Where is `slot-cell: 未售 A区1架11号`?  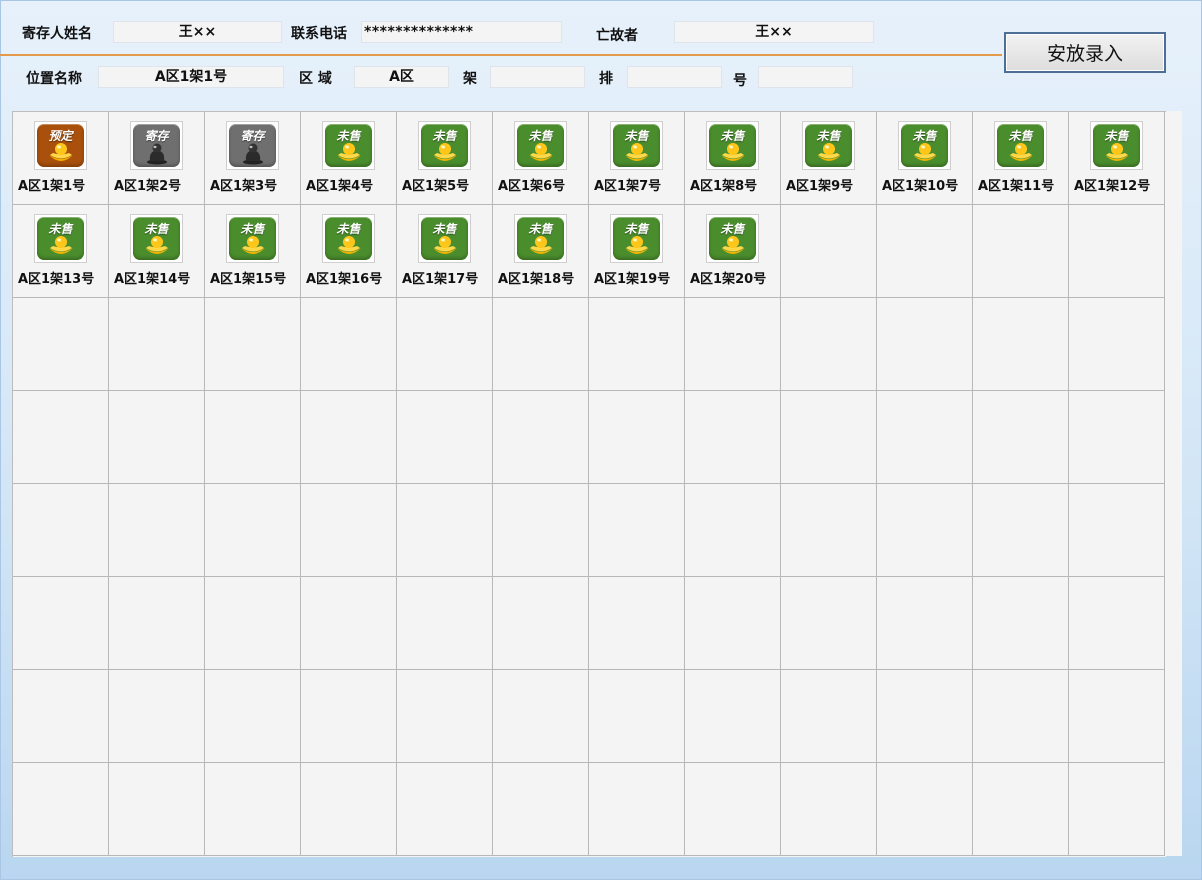
slot-cell: 未售 A区1架11号 is located at coordinates (1021, 158).